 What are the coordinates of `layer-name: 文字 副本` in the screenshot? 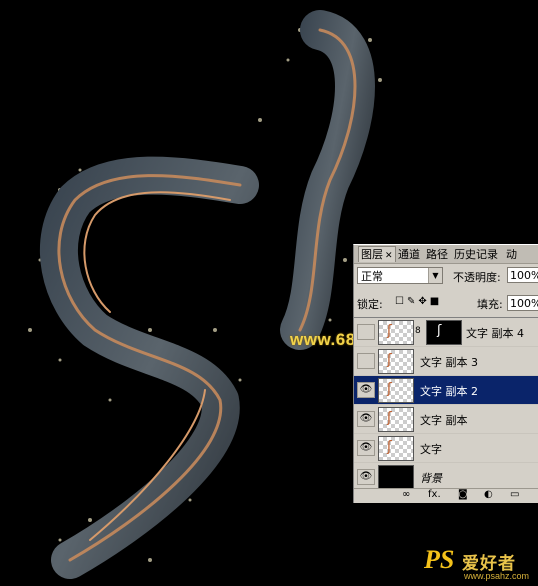 It's located at (444, 420).